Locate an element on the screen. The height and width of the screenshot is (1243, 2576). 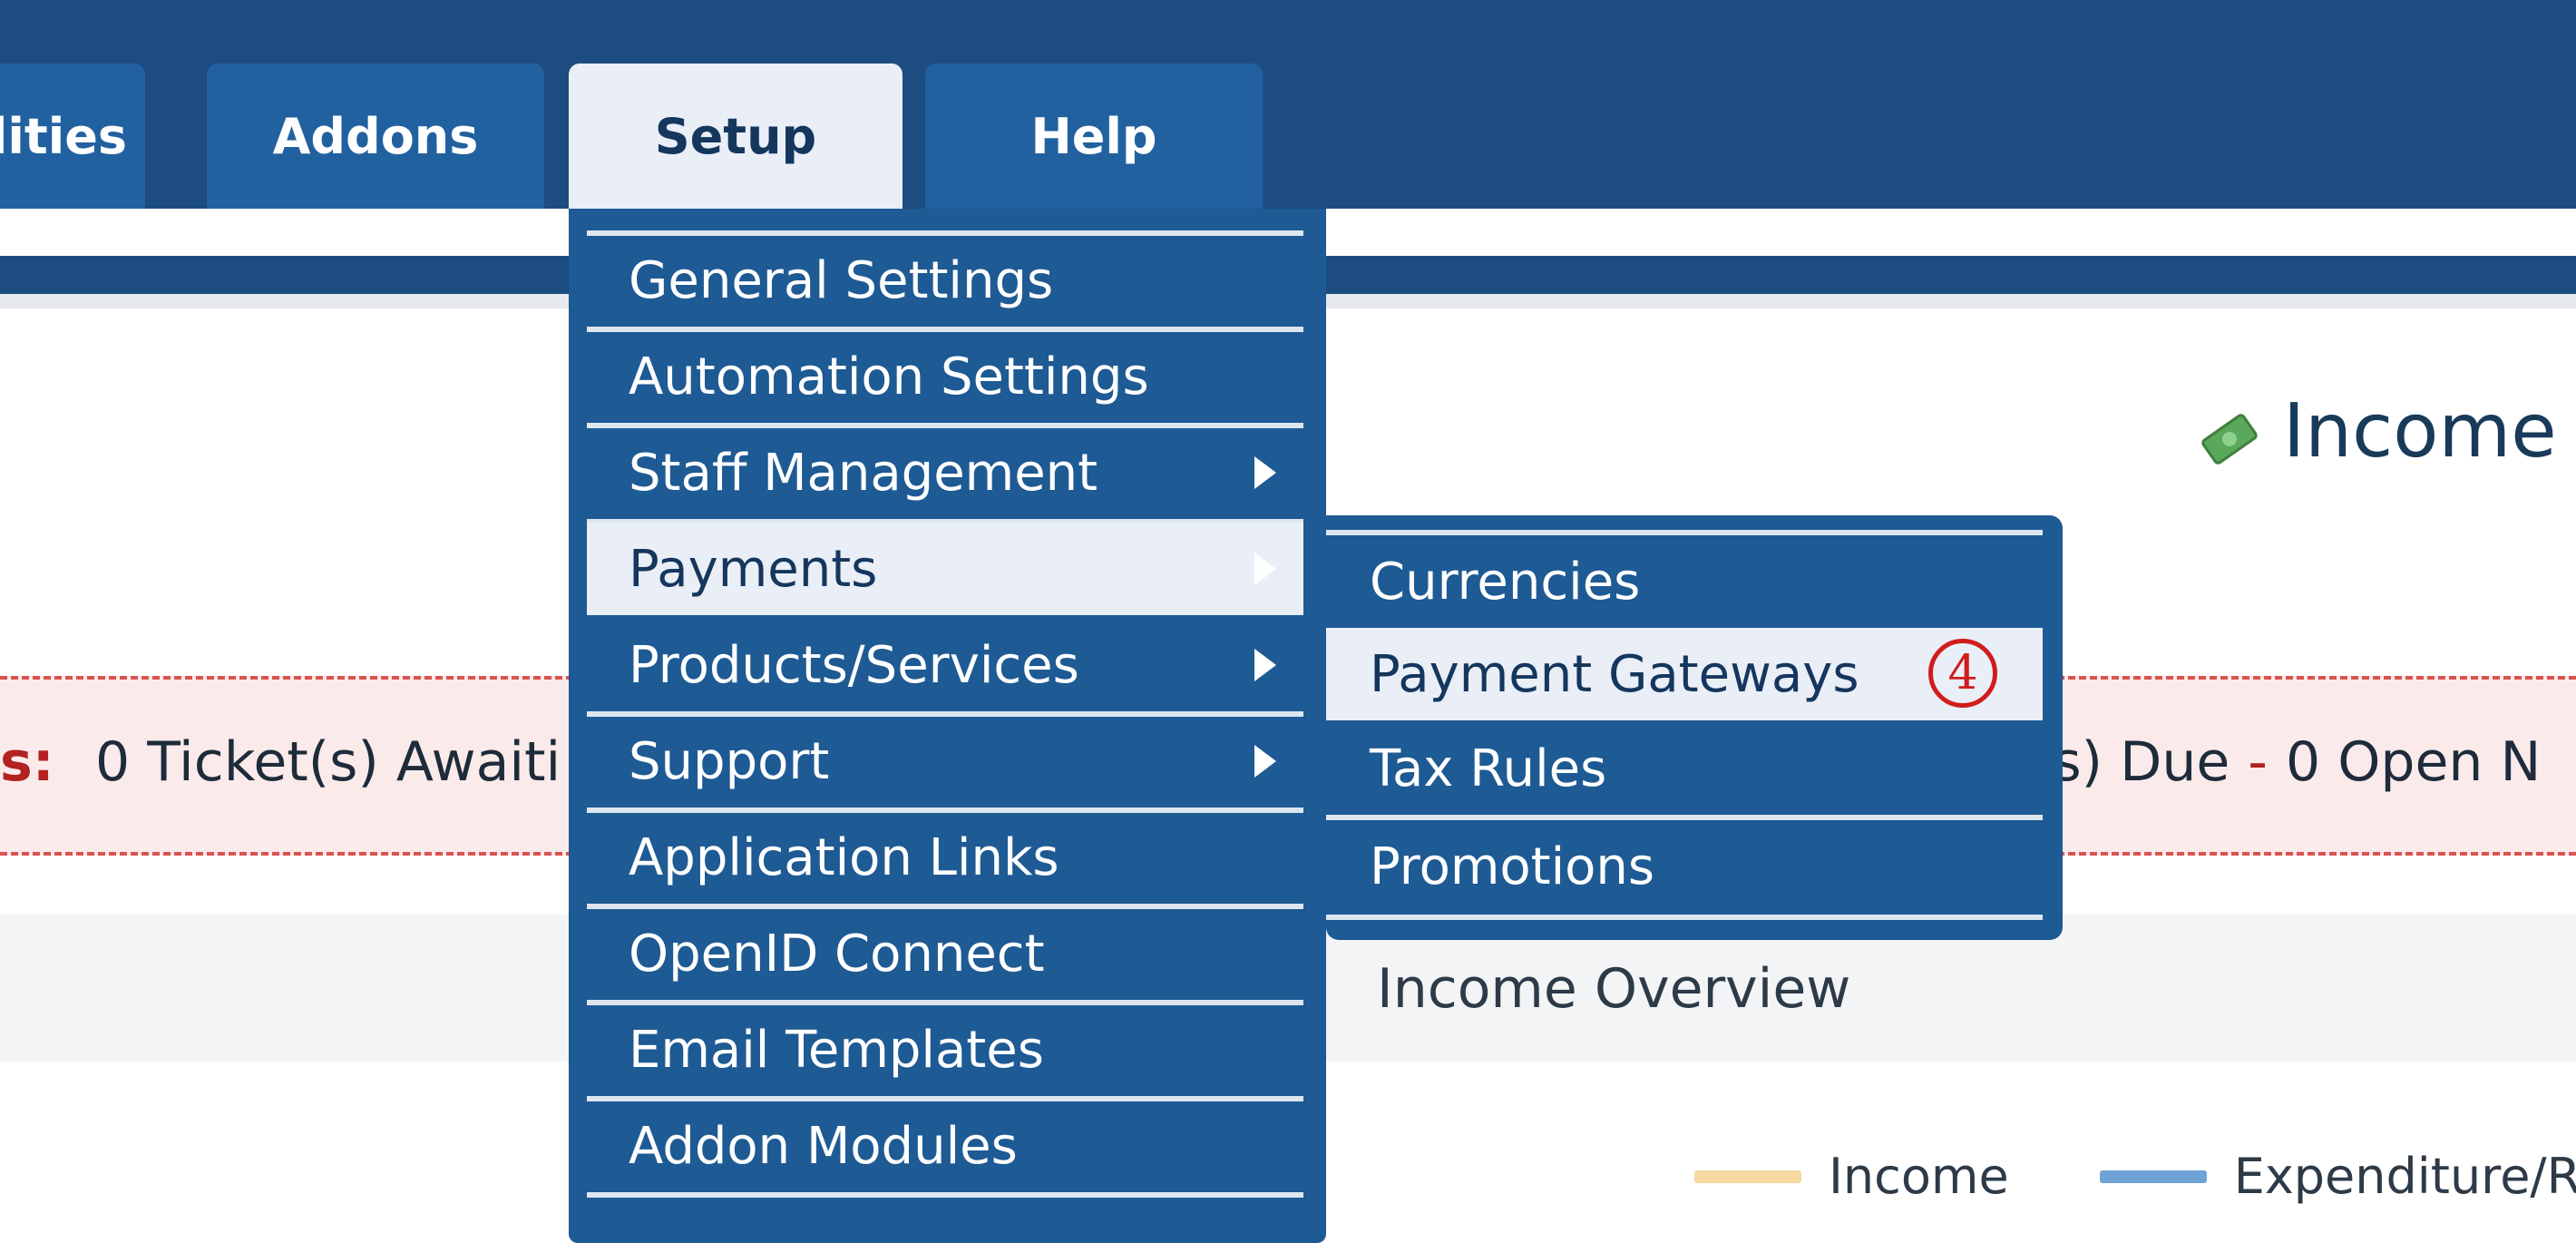
submenu-item-label: Promotions is located at coordinates (1512, 866).